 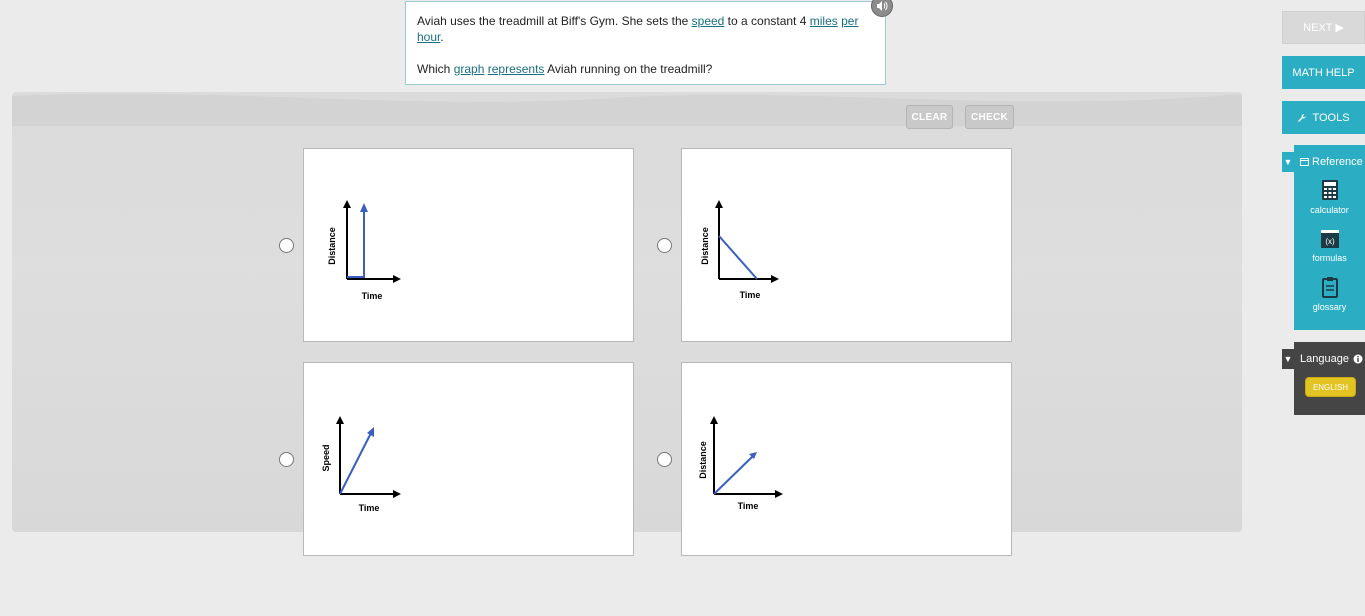 I want to click on calculator-label: calculator, so click(x=1329, y=210).